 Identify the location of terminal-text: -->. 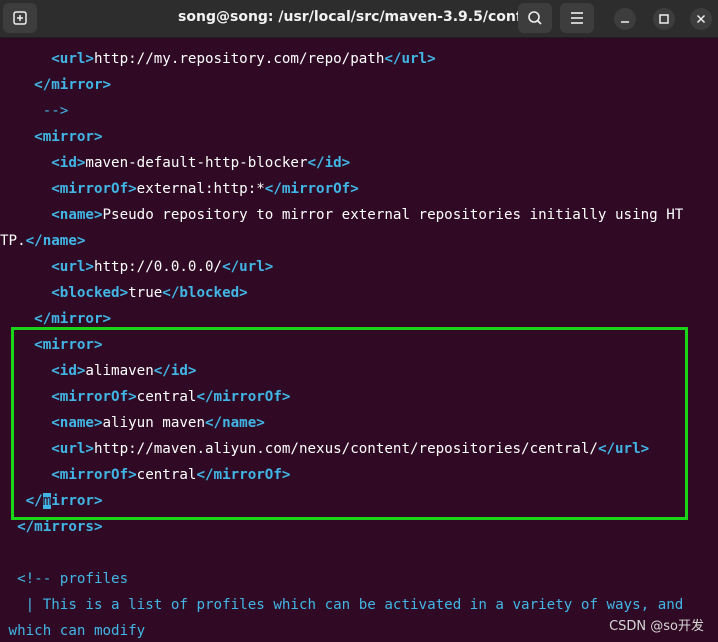
(55, 111).